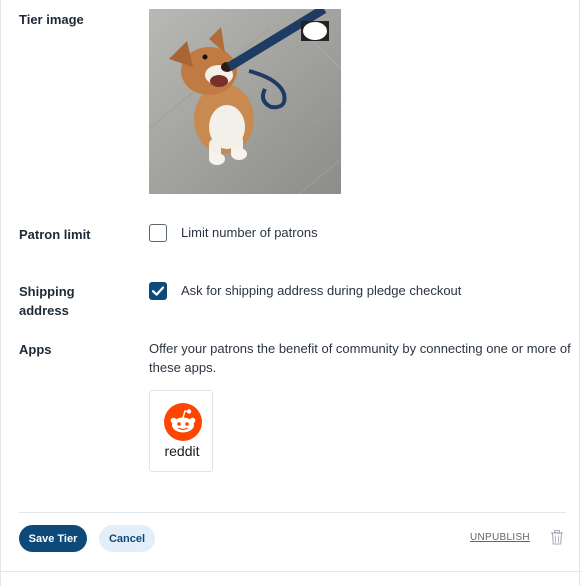  What do you see at coordinates (182, 451) in the screenshot?
I see `app-name-reddit: reddit` at bounding box center [182, 451].